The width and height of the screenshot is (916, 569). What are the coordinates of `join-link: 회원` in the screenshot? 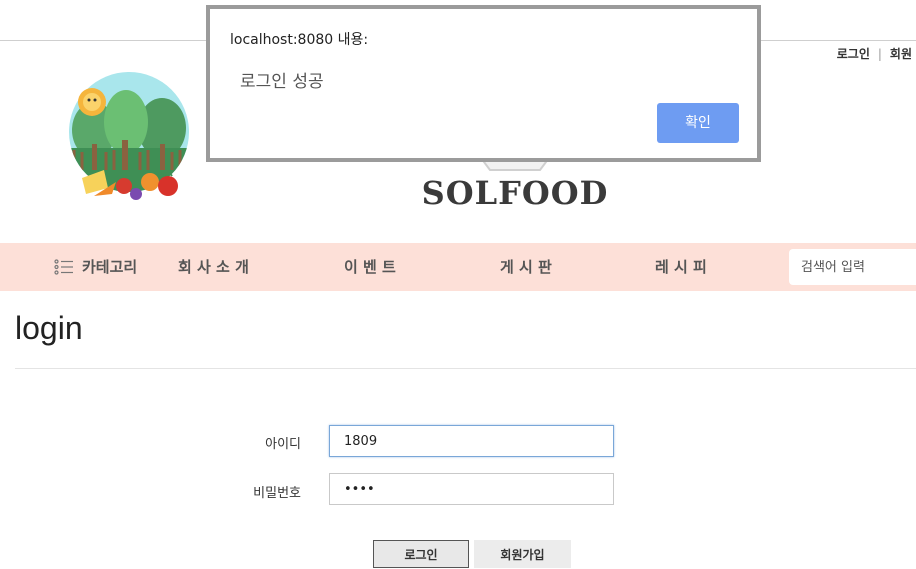 It's located at (901, 54).